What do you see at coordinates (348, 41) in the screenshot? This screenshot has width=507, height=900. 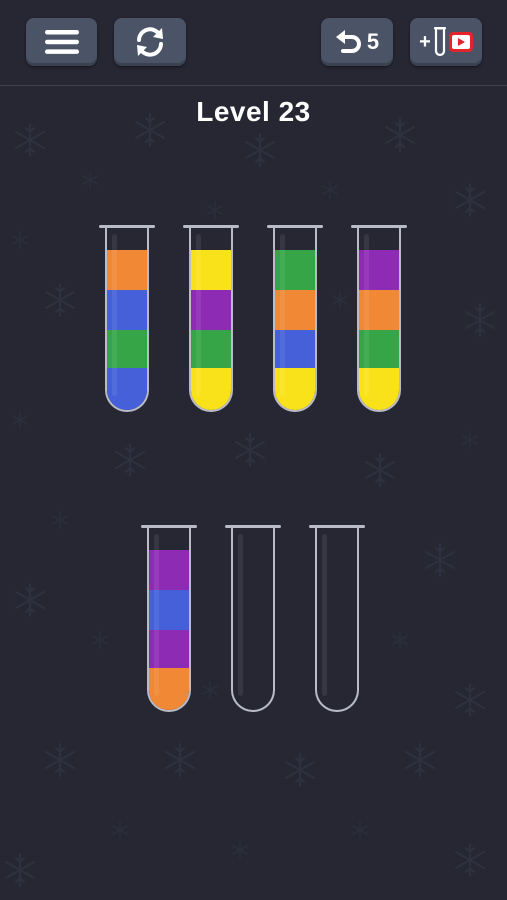 I see `undo-arrow-icon` at bounding box center [348, 41].